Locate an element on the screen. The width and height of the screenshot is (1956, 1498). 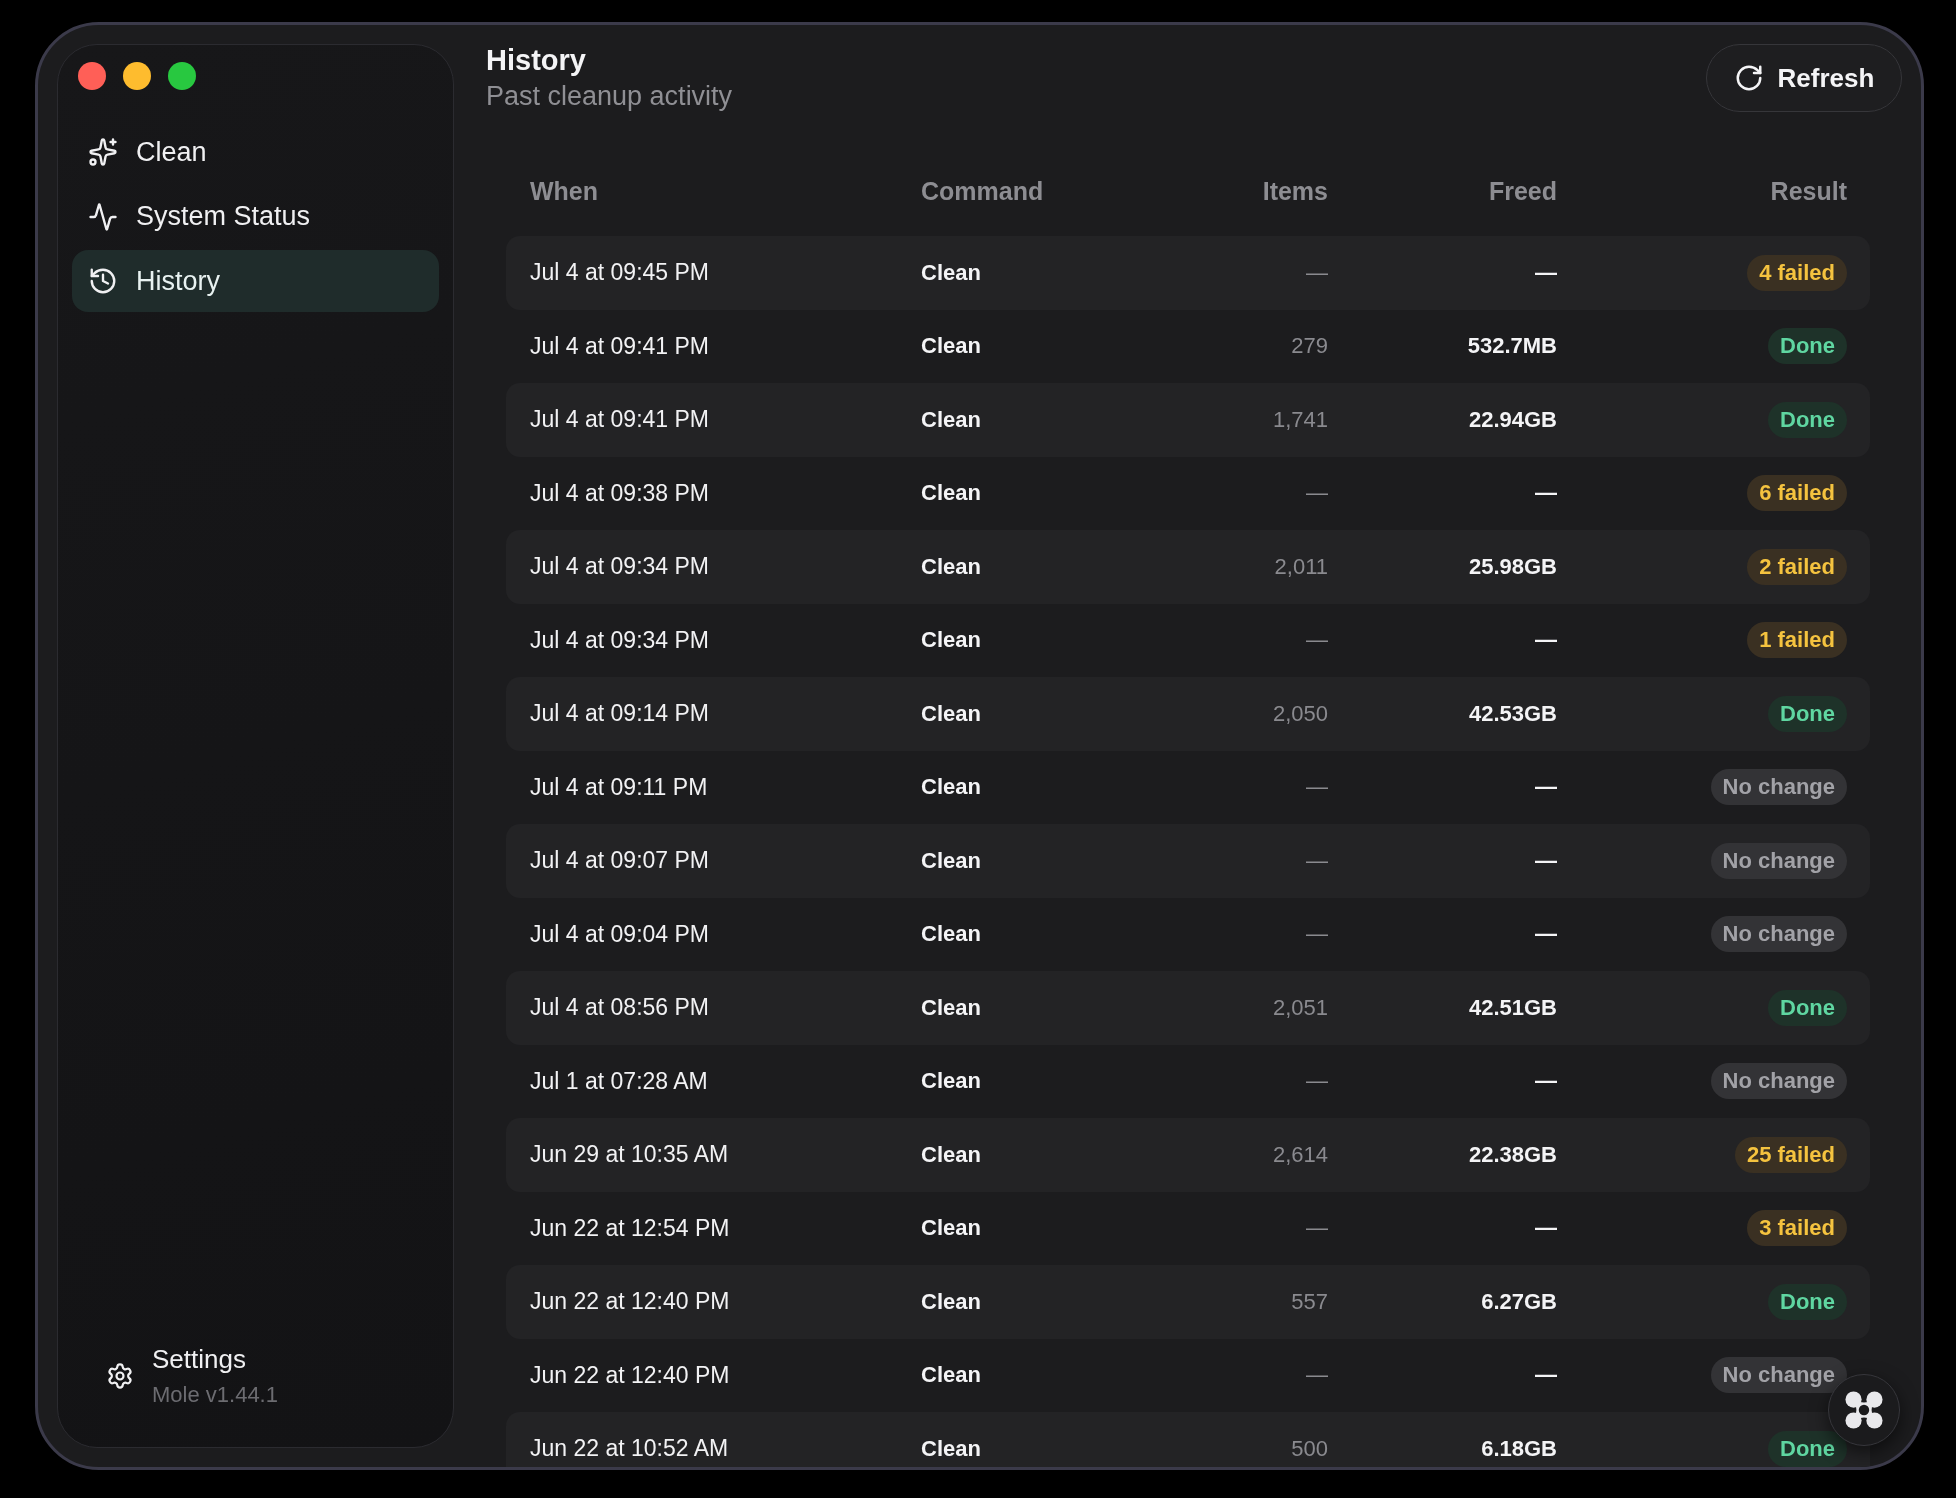
zoom-button is located at coordinates (182, 76).